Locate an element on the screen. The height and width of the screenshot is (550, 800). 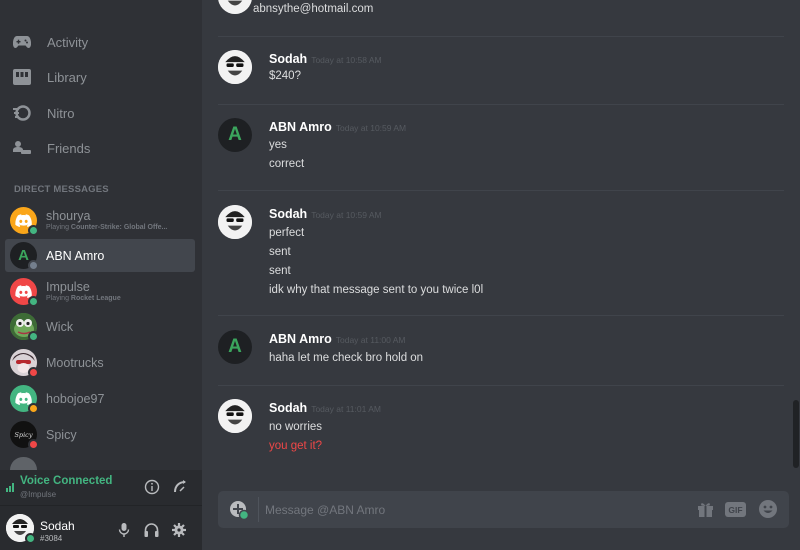
message-line: no worries is located at coordinates (296, 427).